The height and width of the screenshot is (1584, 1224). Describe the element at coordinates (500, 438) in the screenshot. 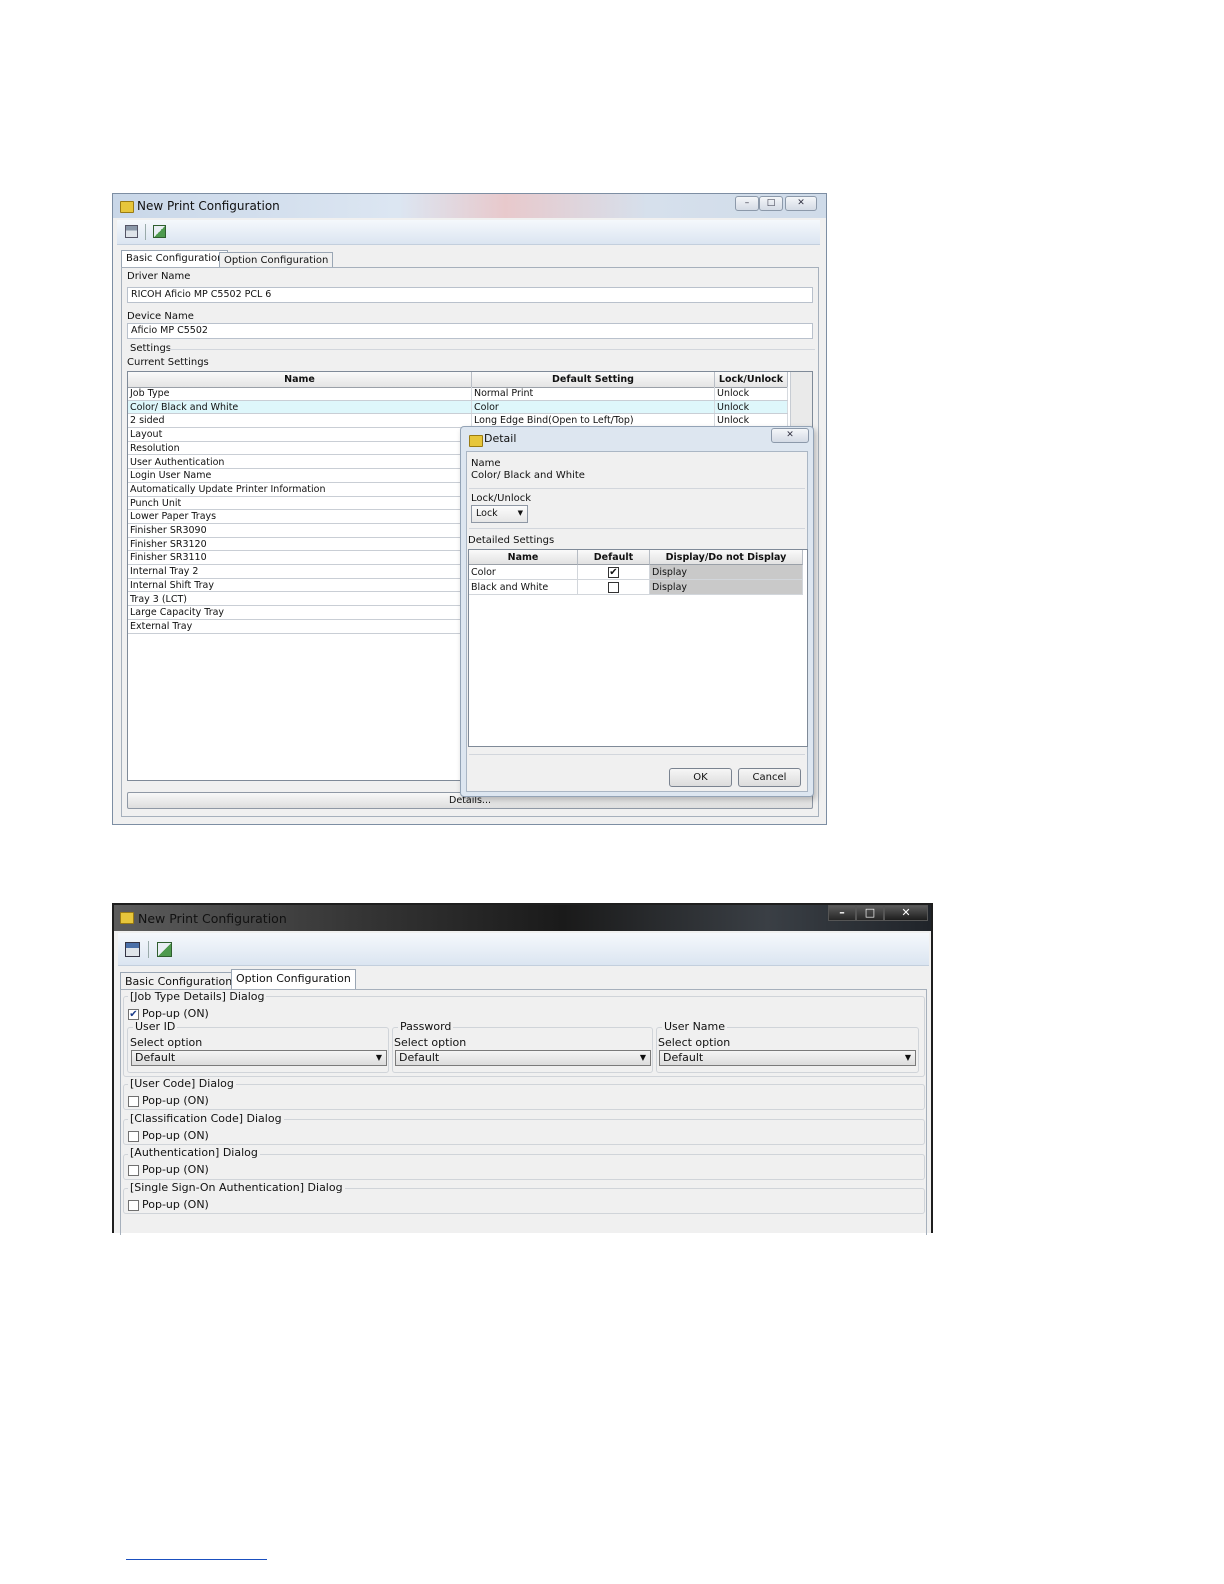

I see `dialog-title: Detail` at that location.